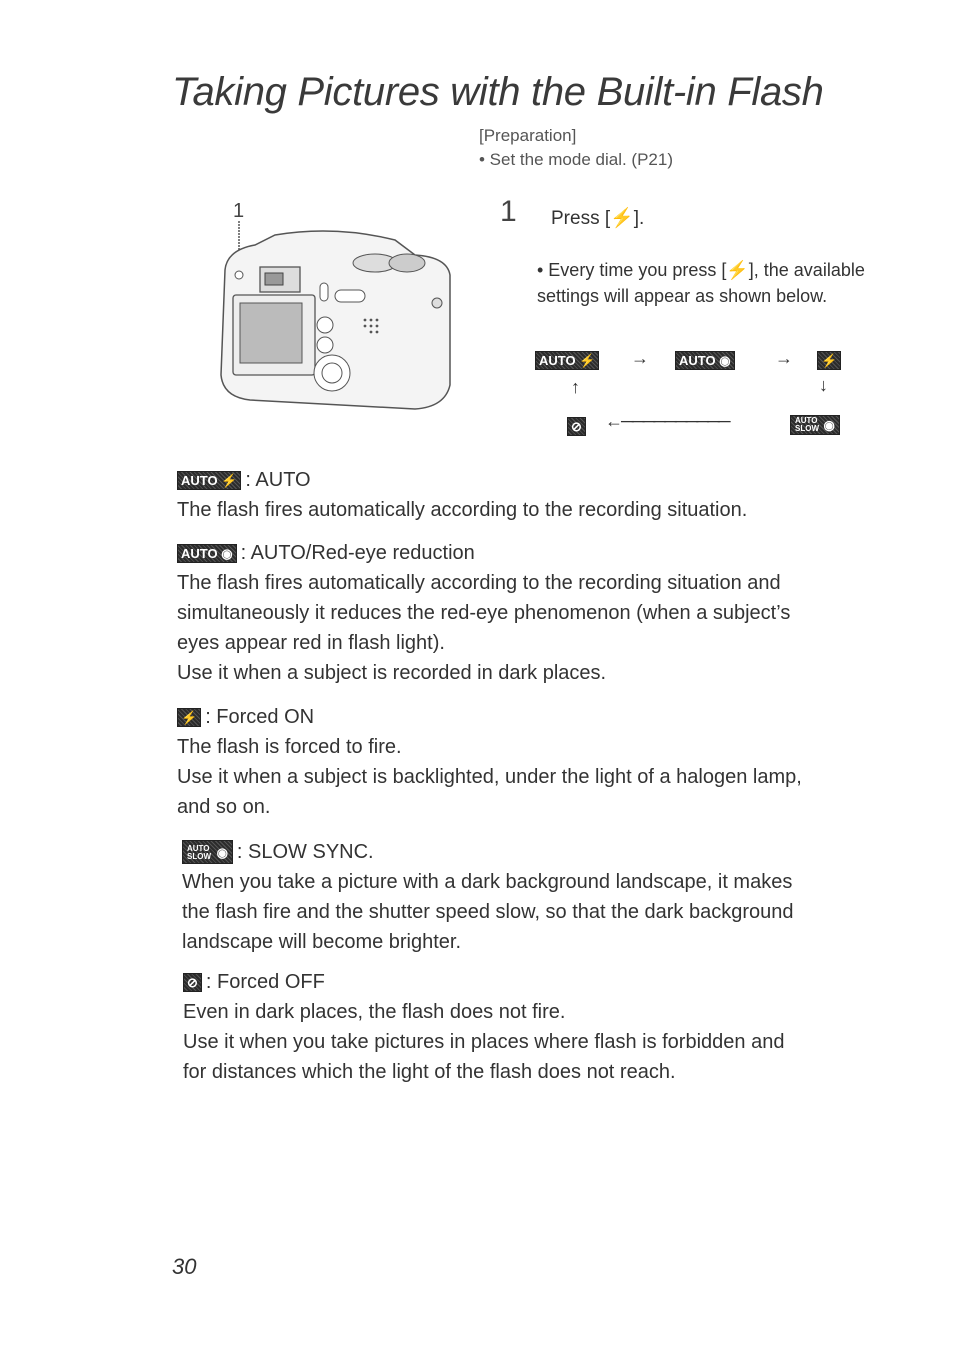 This screenshot has width=954, height=1349. I want to click on forced-on-flash-icon: ⚡, so click(189, 717).